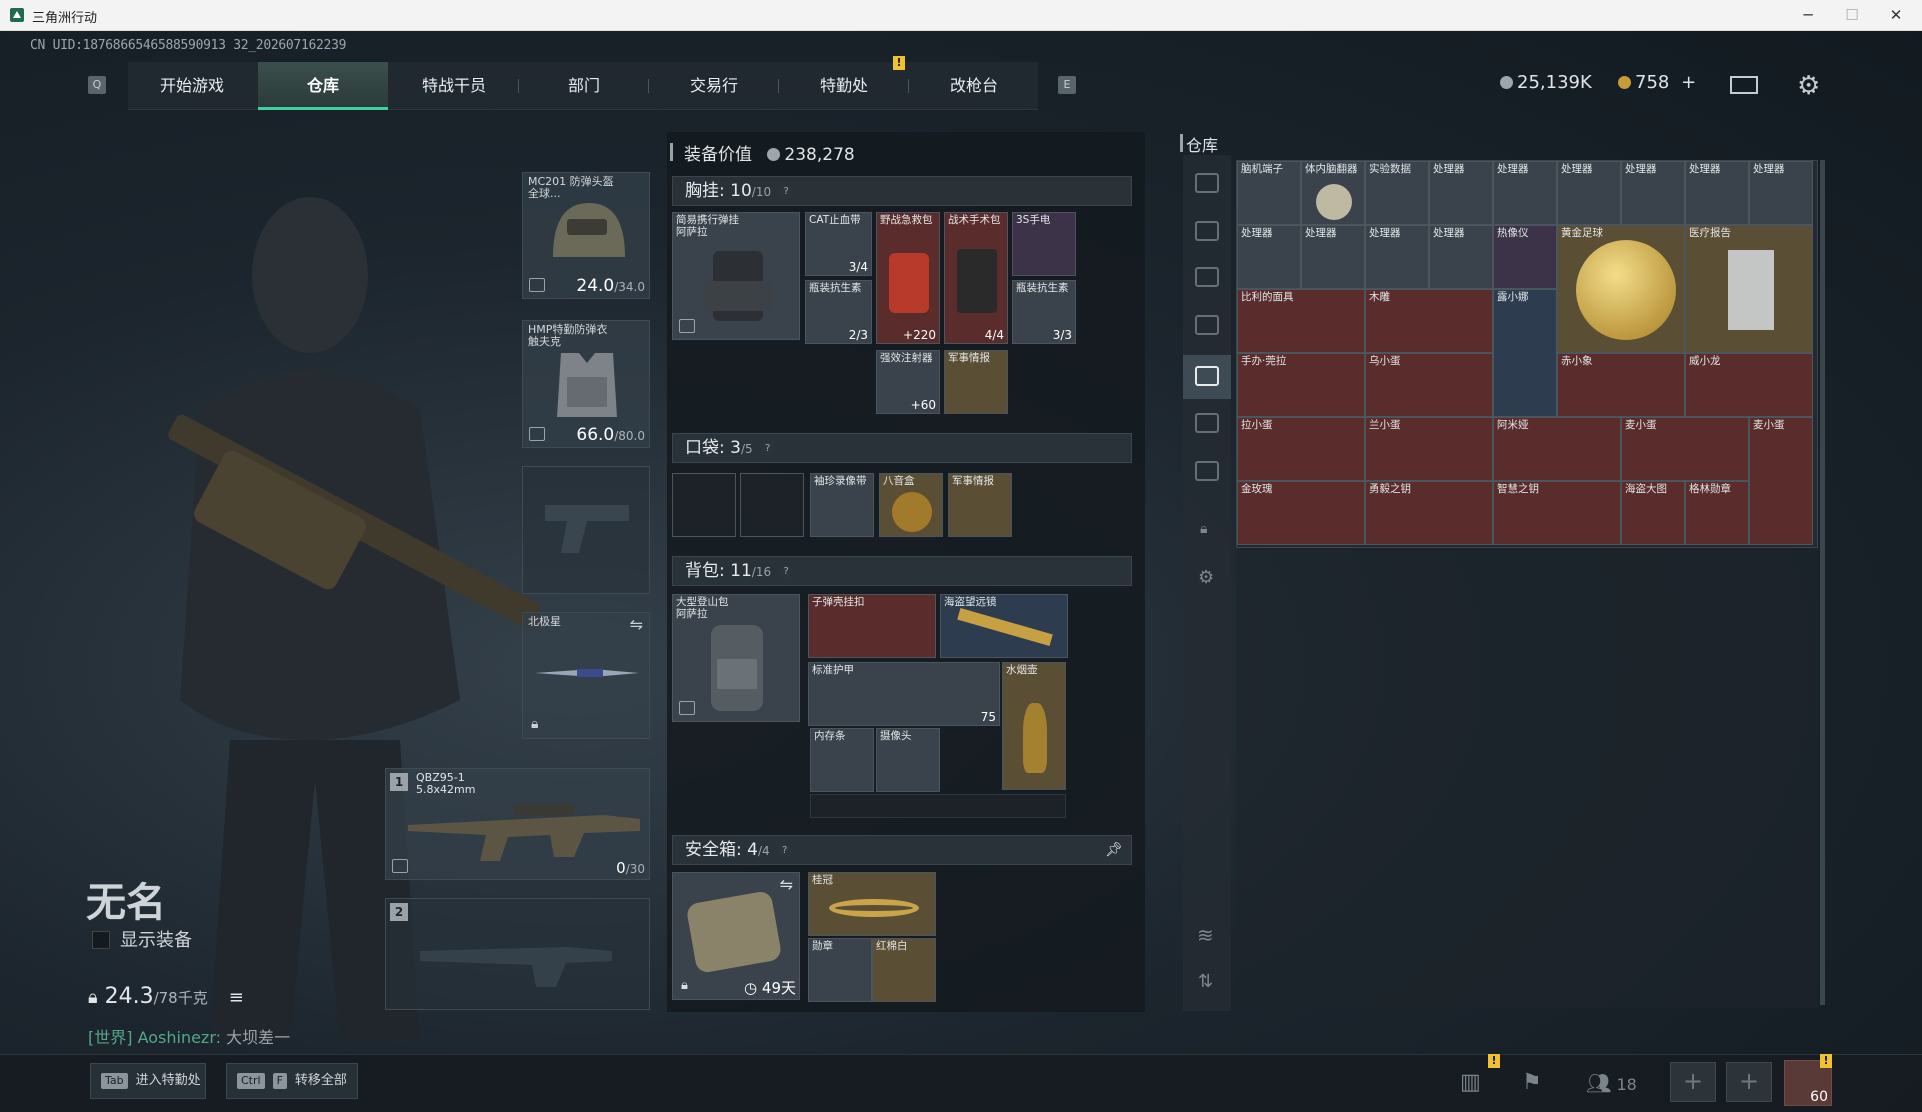 This screenshot has height=1112, width=1922. Describe the element at coordinates (1896, 15) in the screenshot. I see `close-button: ✕` at that location.